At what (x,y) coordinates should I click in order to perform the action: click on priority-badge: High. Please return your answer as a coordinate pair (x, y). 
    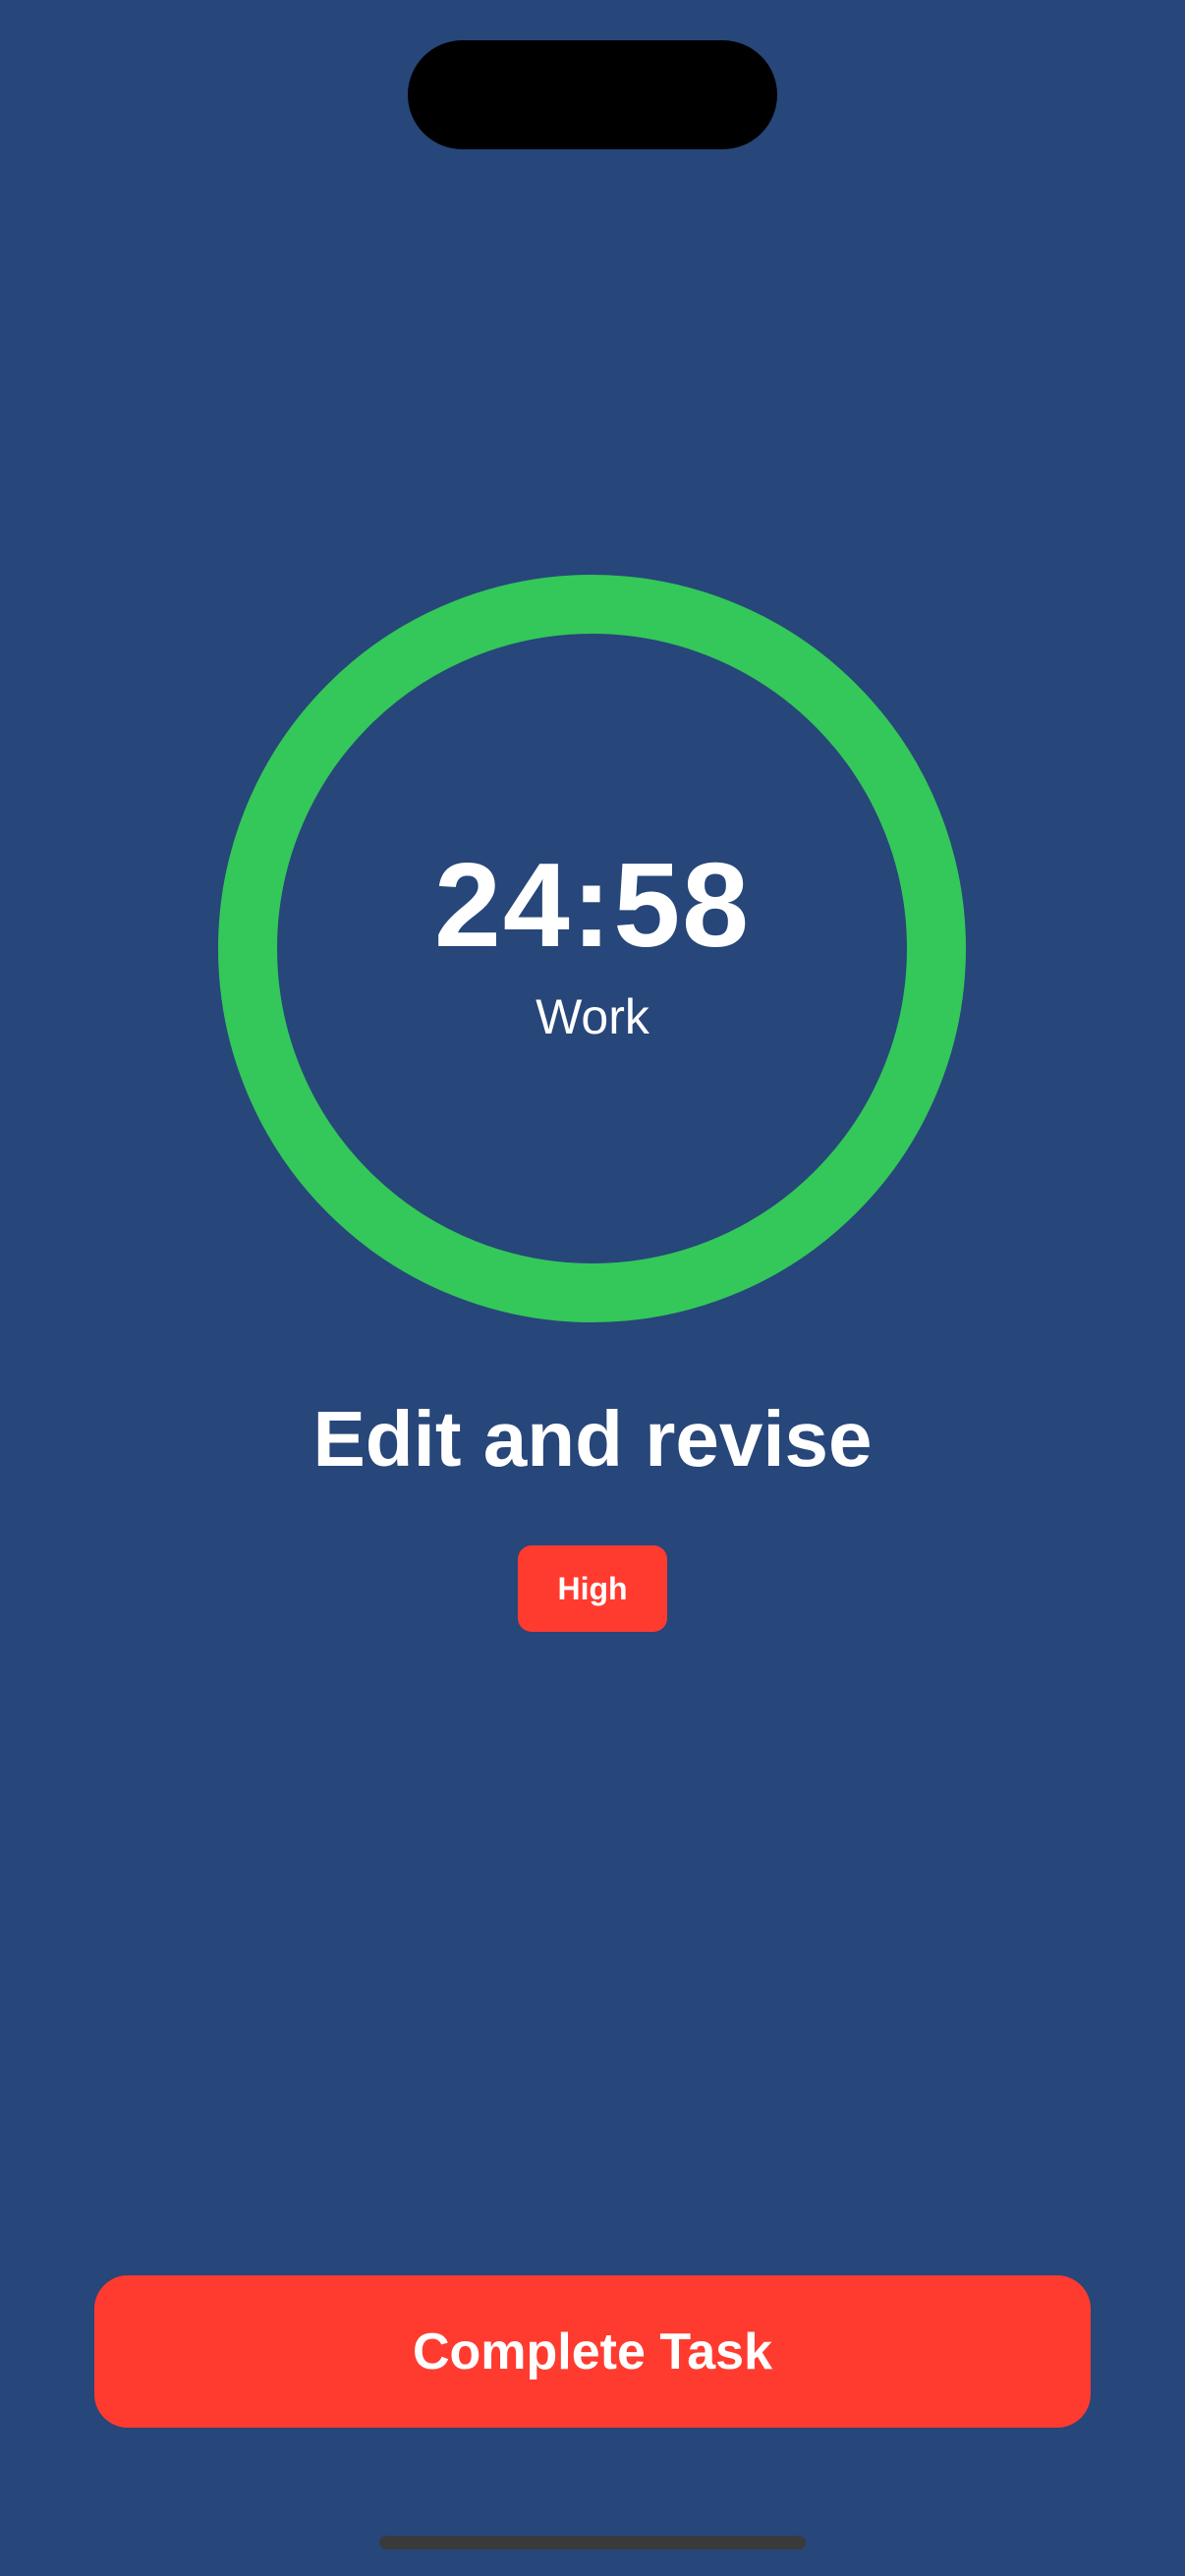
    Looking at the image, I should click on (592, 1588).